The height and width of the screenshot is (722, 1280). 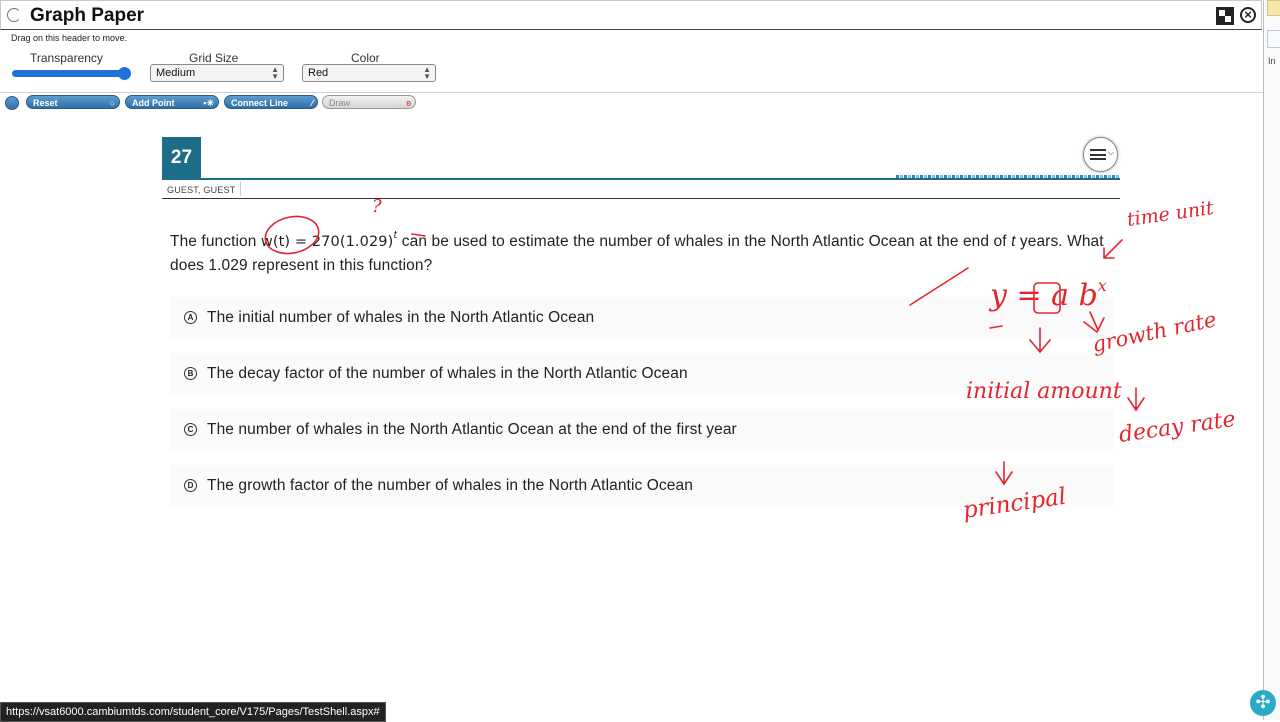 I want to click on question-number: 27, so click(x=181, y=157).